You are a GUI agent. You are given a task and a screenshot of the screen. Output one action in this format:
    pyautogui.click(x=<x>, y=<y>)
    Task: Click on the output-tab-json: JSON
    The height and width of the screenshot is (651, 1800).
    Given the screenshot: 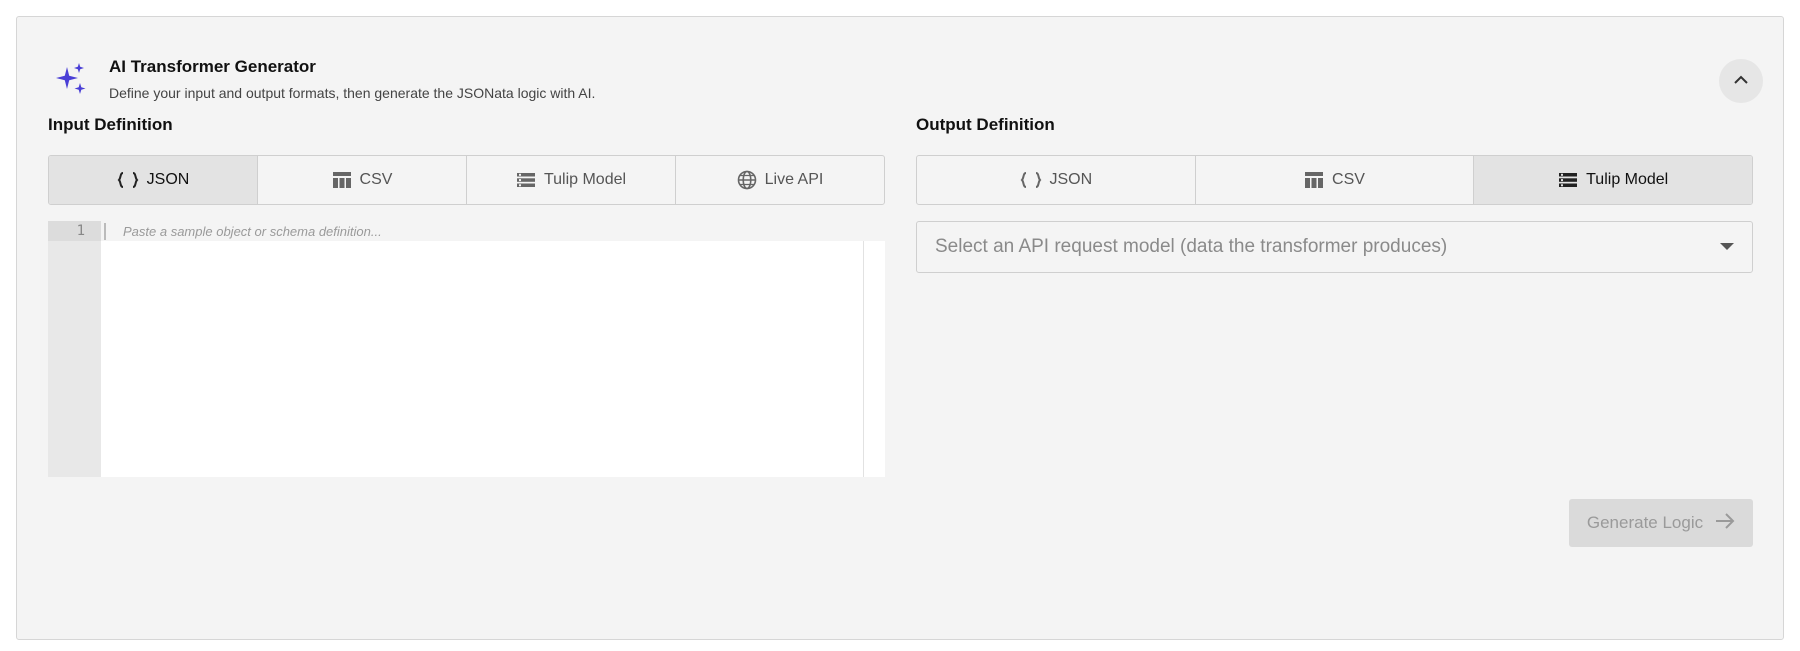 What is the action you would take?
    pyautogui.click(x=1056, y=180)
    